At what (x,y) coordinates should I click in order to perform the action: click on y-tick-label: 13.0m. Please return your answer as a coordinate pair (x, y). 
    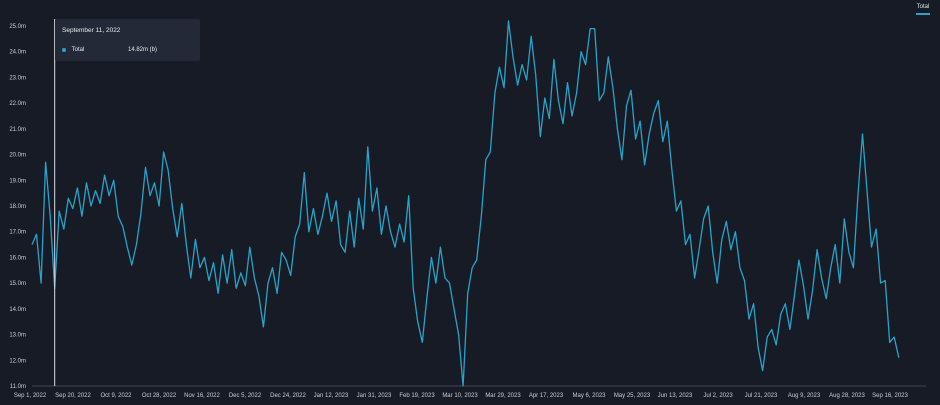
    Looking at the image, I should click on (17, 336).